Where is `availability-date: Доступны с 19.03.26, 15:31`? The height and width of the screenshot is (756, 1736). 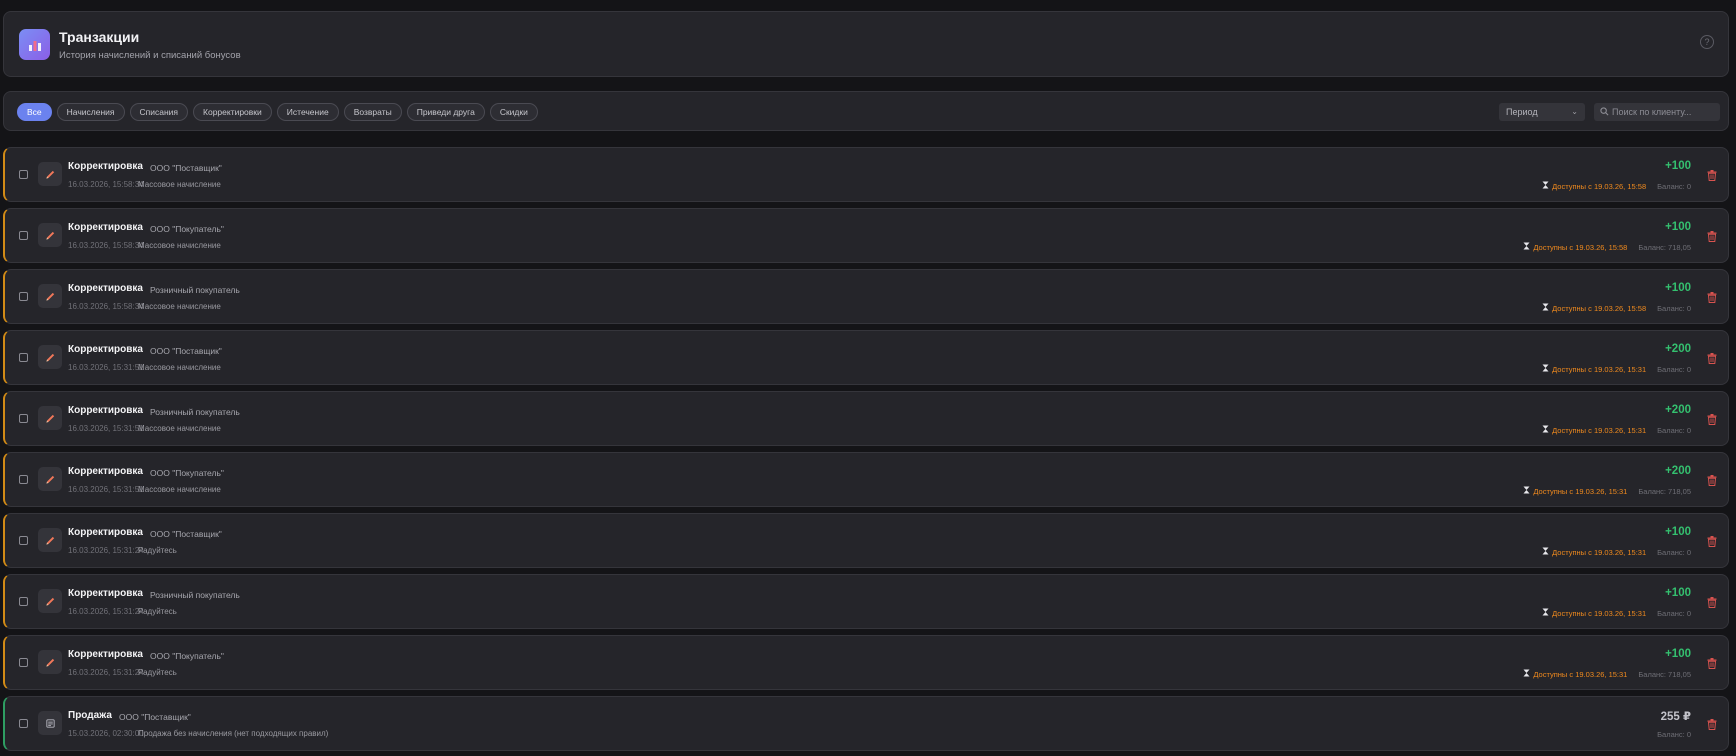 availability-date: Доступны с 19.03.26, 15:31 is located at coordinates (1599, 552).